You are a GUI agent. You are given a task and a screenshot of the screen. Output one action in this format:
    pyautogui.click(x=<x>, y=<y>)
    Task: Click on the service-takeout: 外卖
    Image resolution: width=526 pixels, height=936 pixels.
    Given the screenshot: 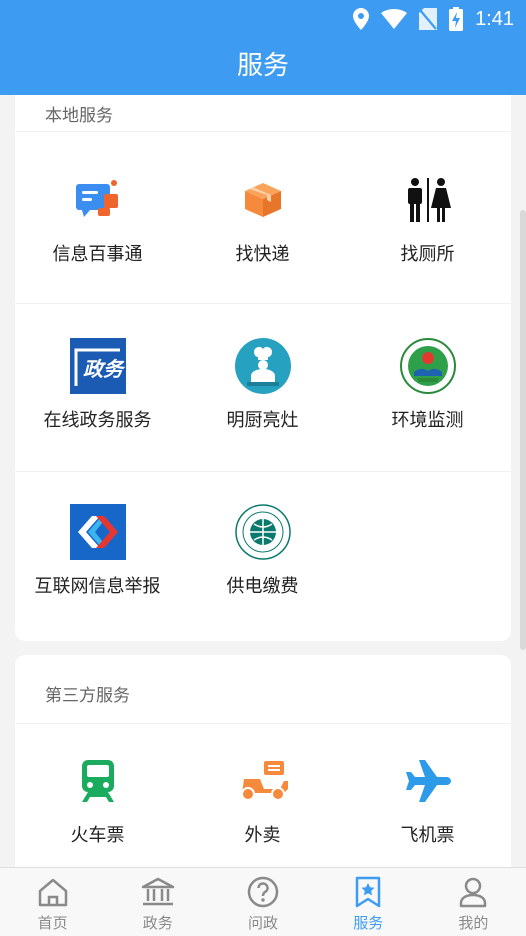 What is the action you would take?
    pyautogui.click(x=262, y=800)
    